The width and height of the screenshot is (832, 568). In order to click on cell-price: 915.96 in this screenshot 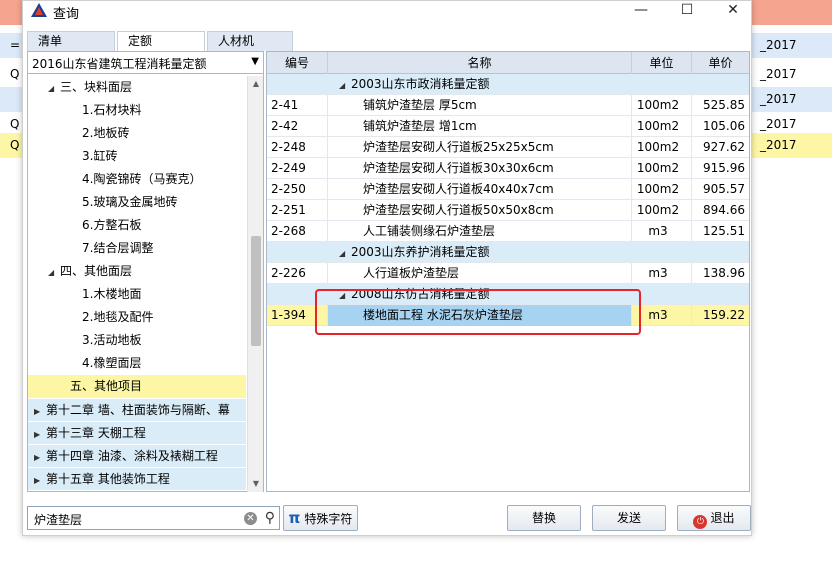, I will do `click(724, 168)`.